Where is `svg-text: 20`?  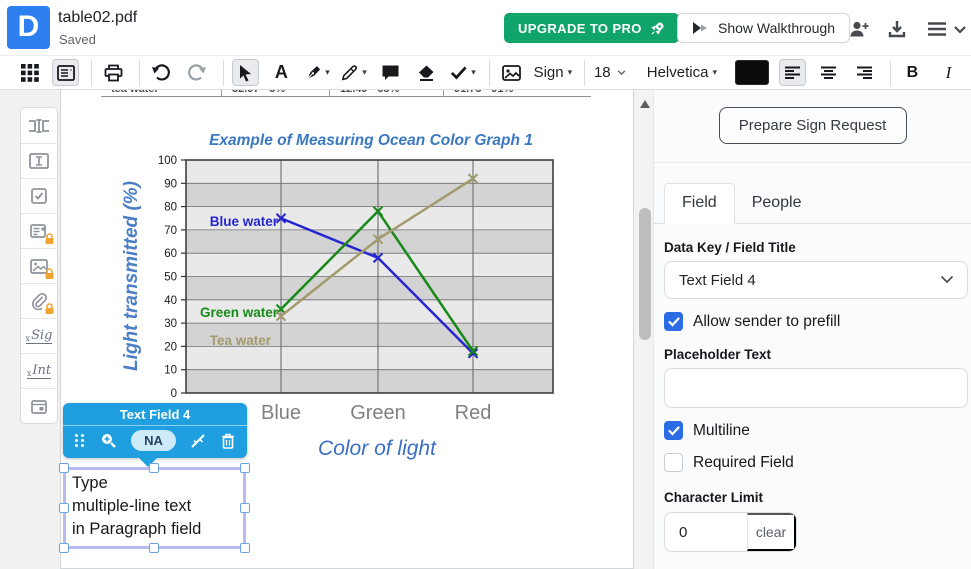 svg-text: 20 is located at coordinates (170, 347).